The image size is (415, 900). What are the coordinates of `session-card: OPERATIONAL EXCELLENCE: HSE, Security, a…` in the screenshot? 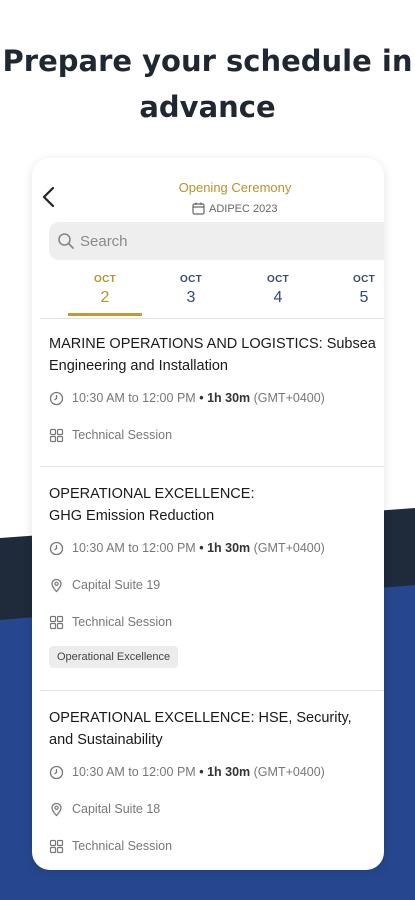 It's located at (214, 781).